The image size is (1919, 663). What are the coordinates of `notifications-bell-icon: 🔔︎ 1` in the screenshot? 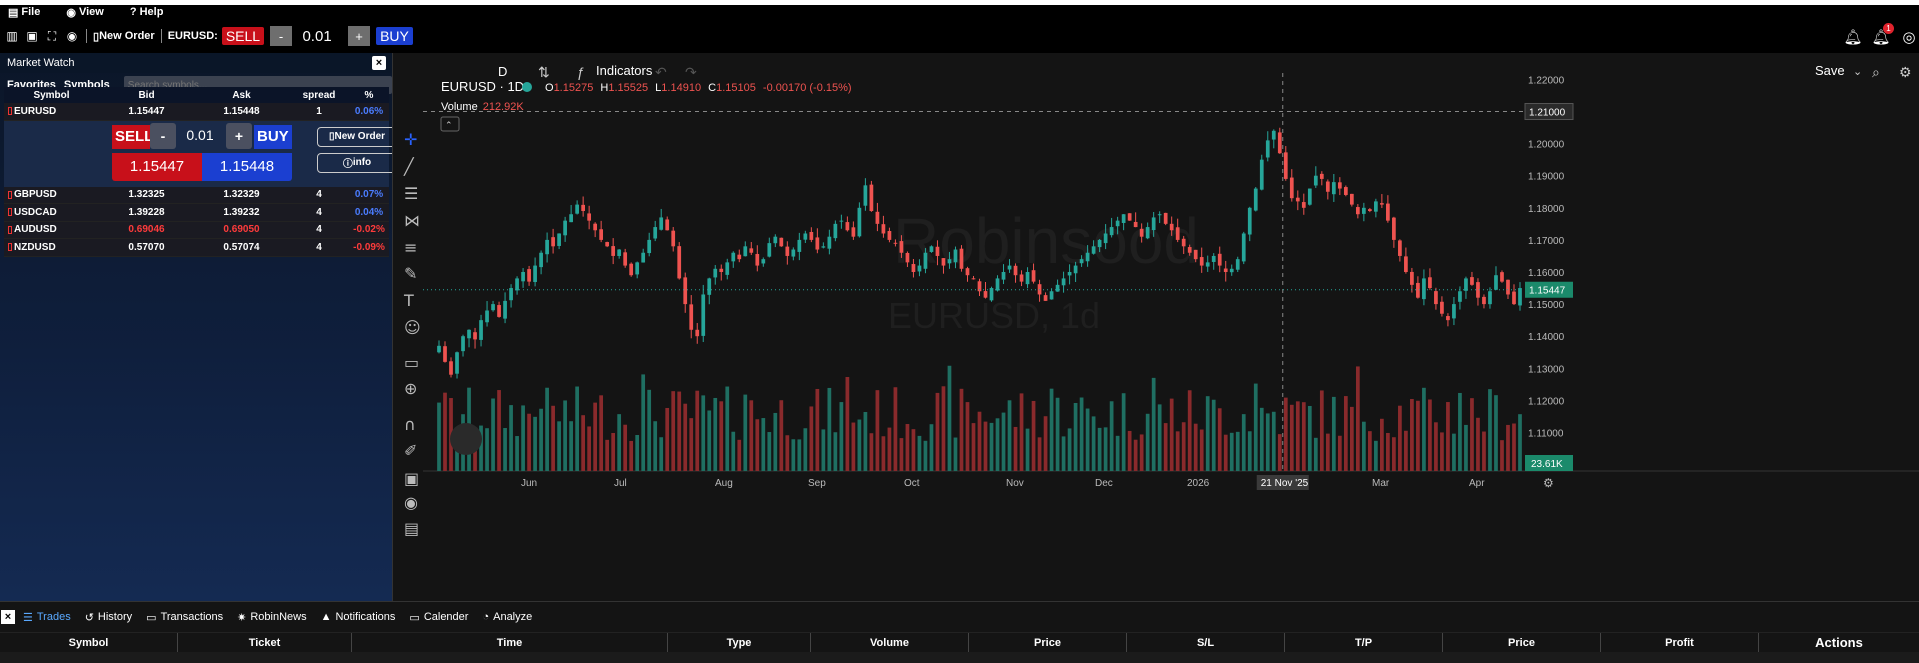 It's located at (1882, 35).